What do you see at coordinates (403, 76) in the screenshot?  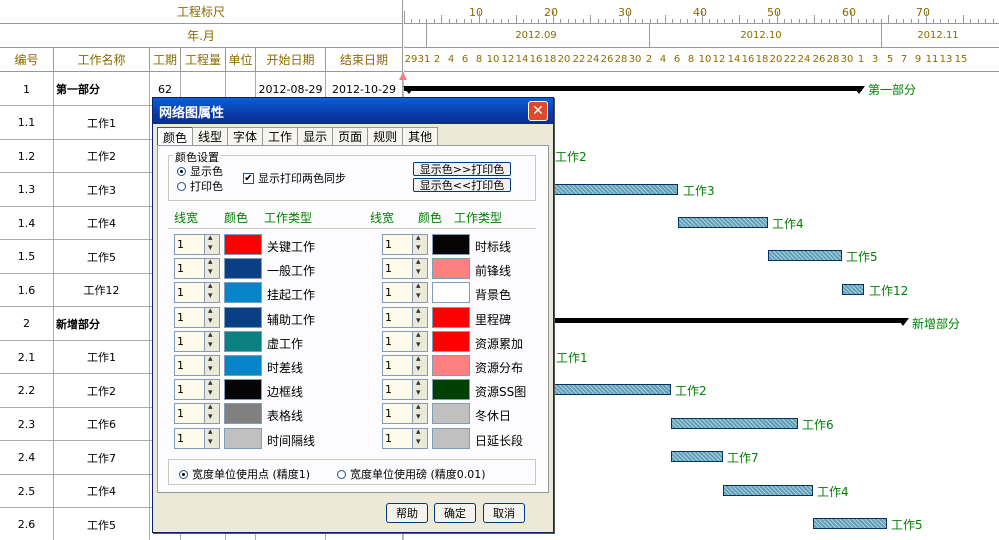 I see `current-date-marker` at bounding box center [403, 76].